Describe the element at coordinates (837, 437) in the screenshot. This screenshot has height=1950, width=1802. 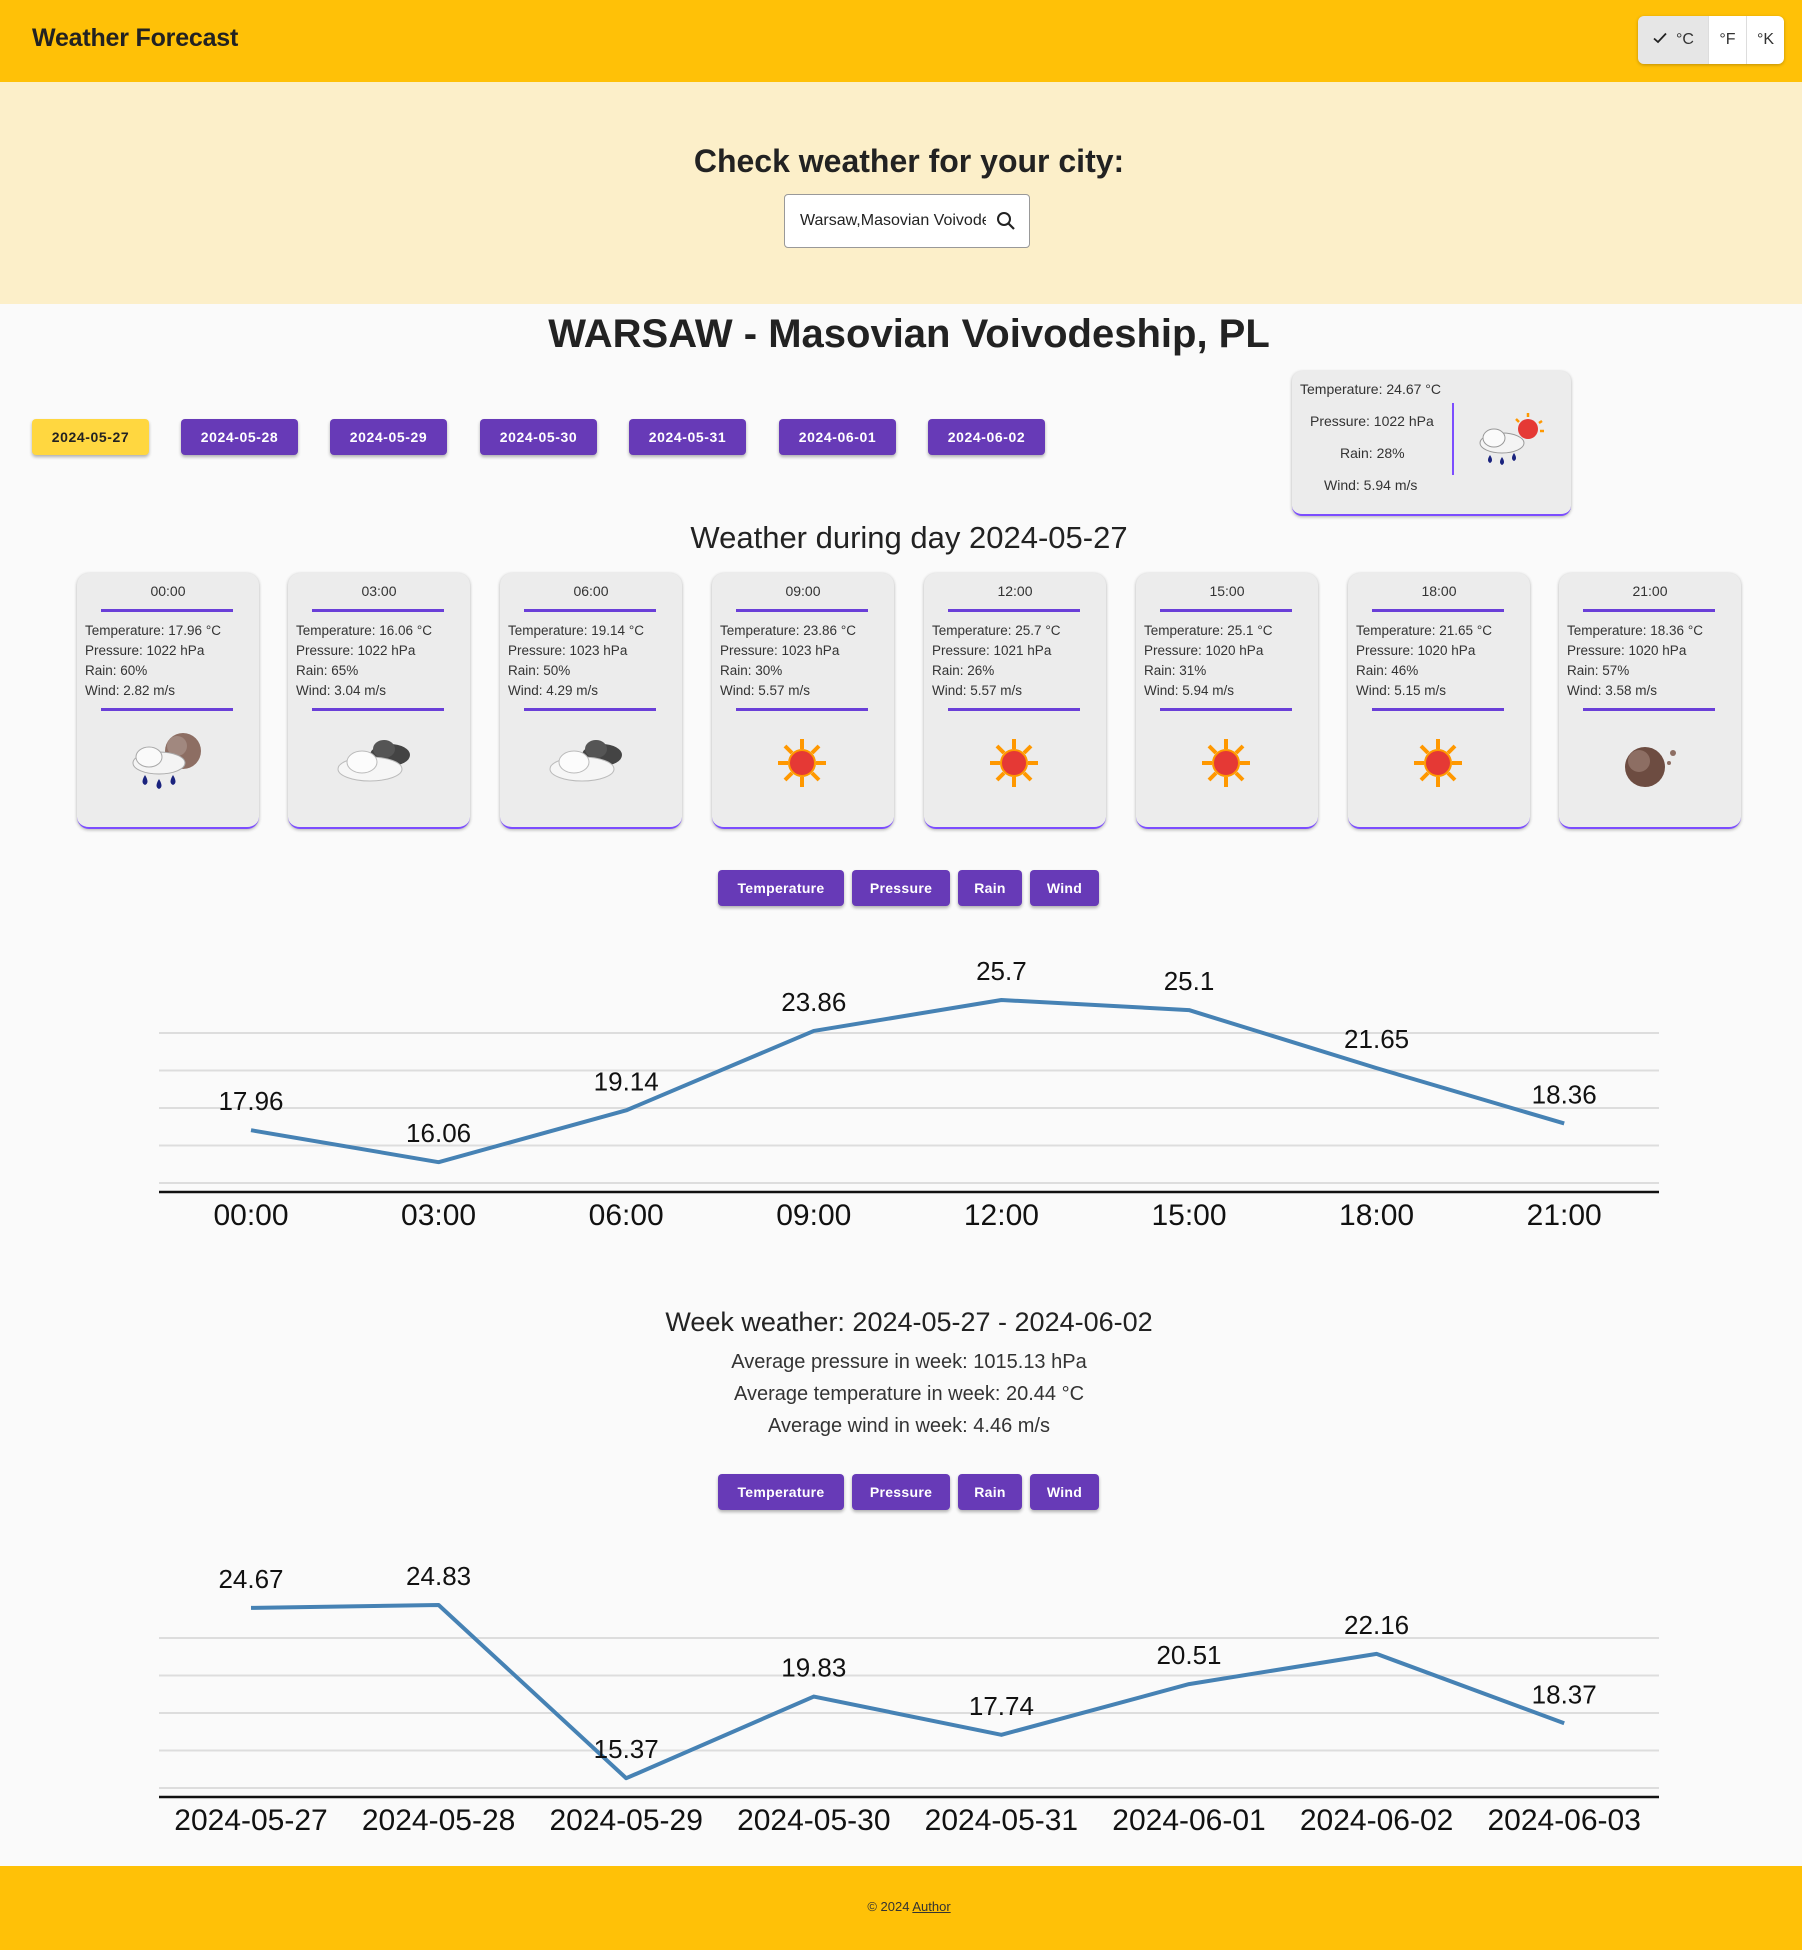
I see `date-button-2024-06-01: 2024-06-01` at that location.